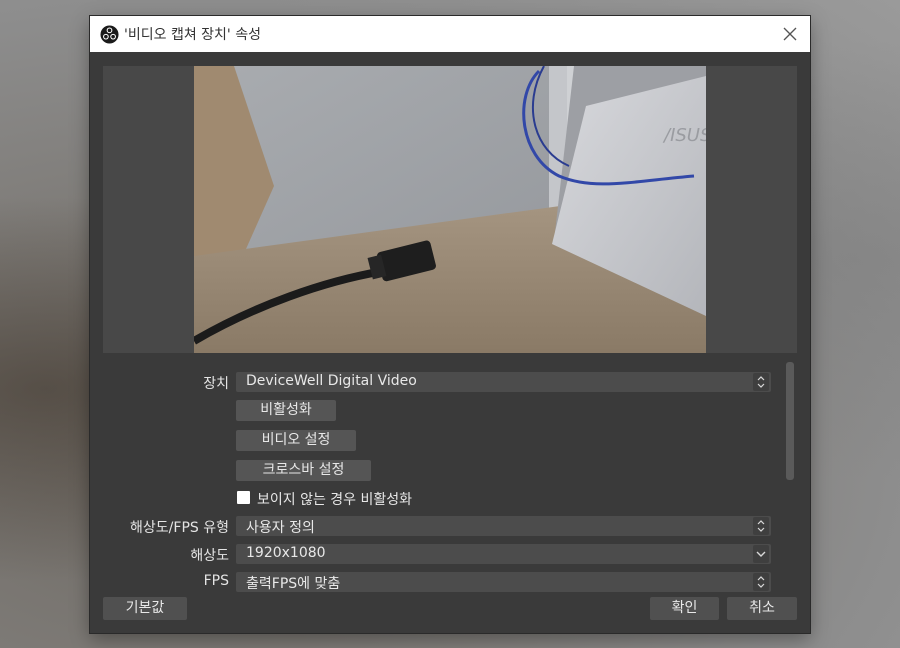 The image size is (900, 648). What do you see at coordinates (192, 35) in the screenshot?
I see `window-title: '비디오 캡쳐 장치' 속성` at bounding box center [192, 35].